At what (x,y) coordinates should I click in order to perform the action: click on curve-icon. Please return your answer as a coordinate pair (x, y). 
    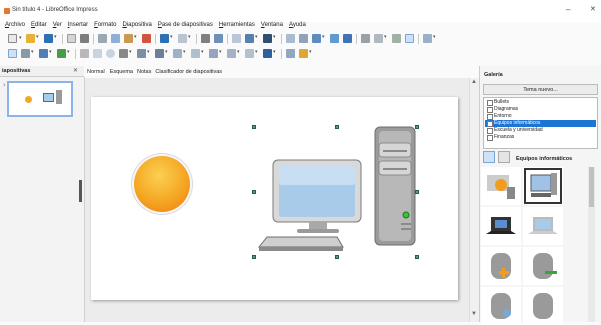
    Looking at the image, I should click on (143, 53).